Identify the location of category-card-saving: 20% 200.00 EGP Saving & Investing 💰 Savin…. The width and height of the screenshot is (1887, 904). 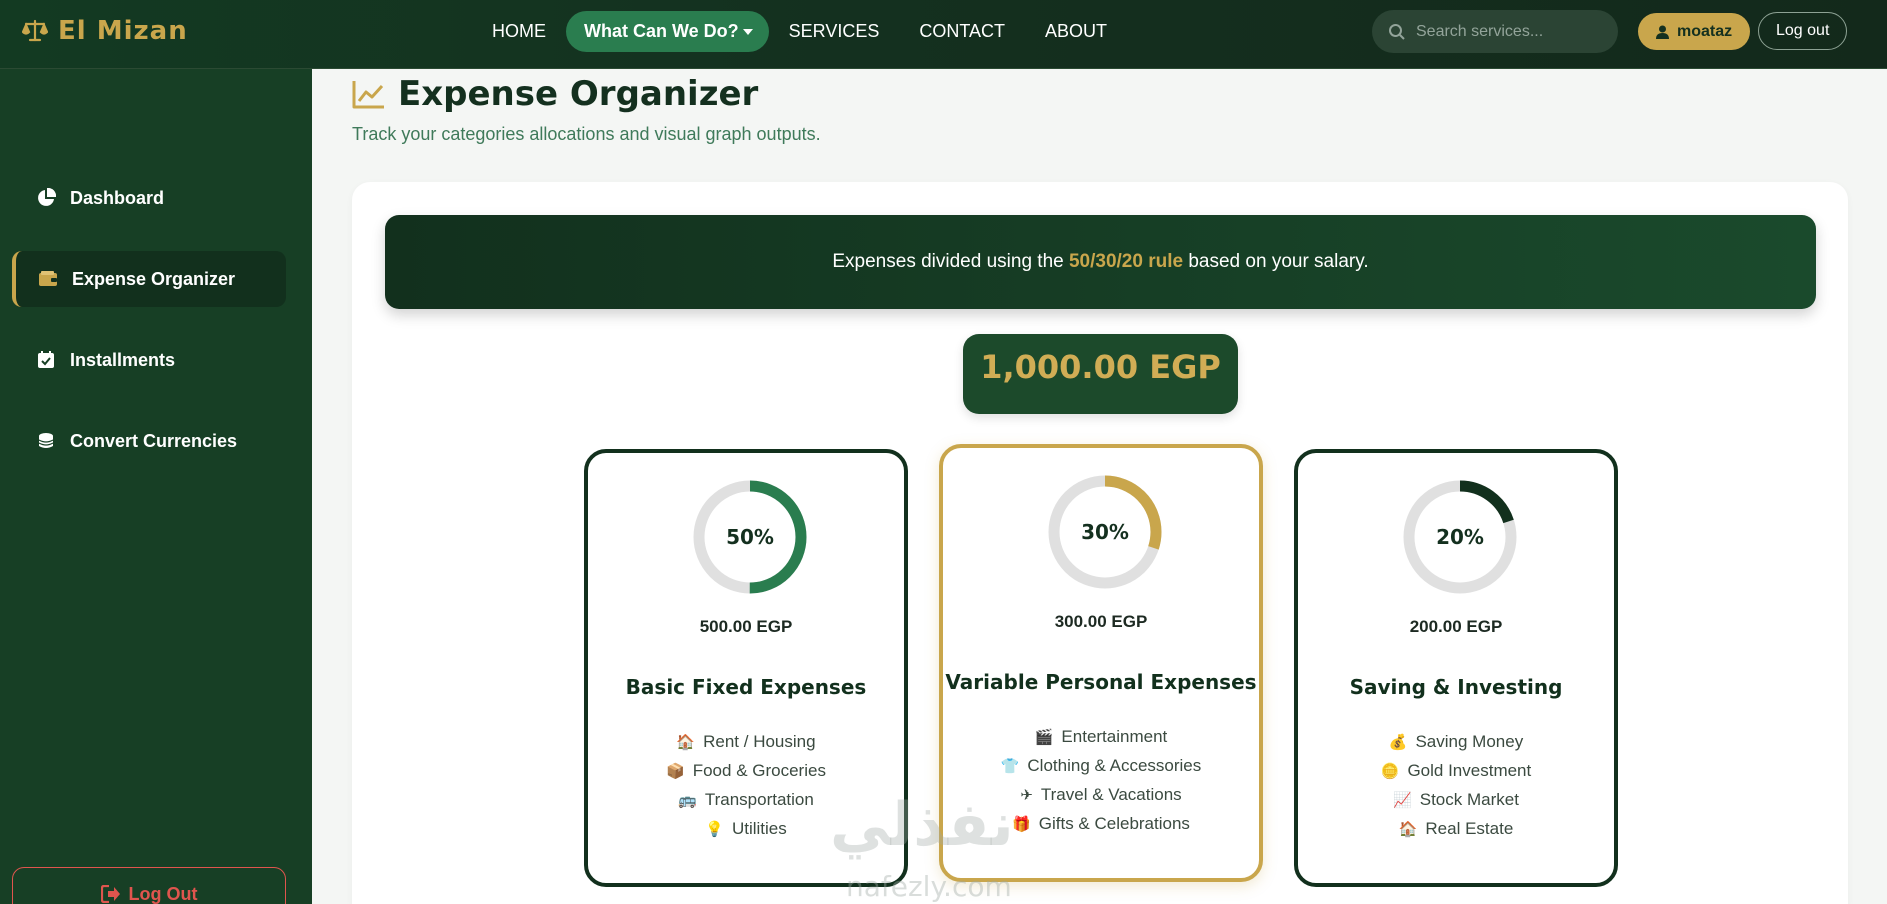
(1456, 668).